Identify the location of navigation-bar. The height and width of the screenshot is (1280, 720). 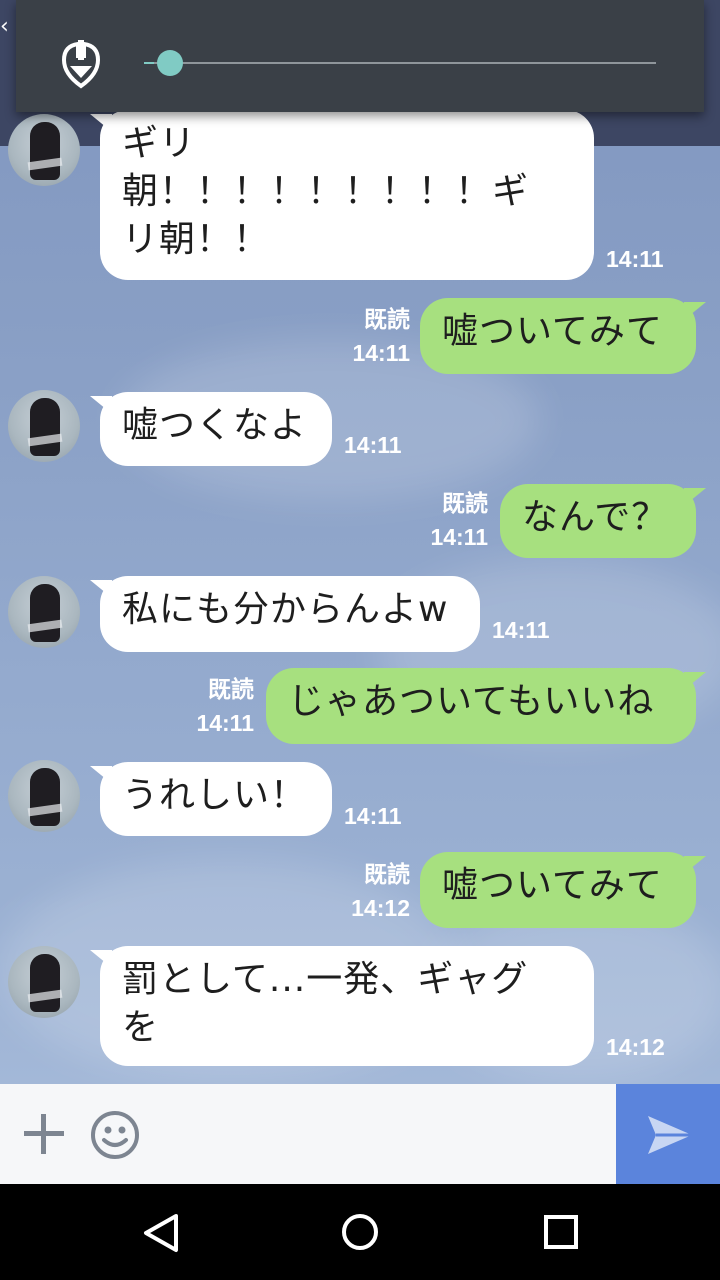
(360, 1232).